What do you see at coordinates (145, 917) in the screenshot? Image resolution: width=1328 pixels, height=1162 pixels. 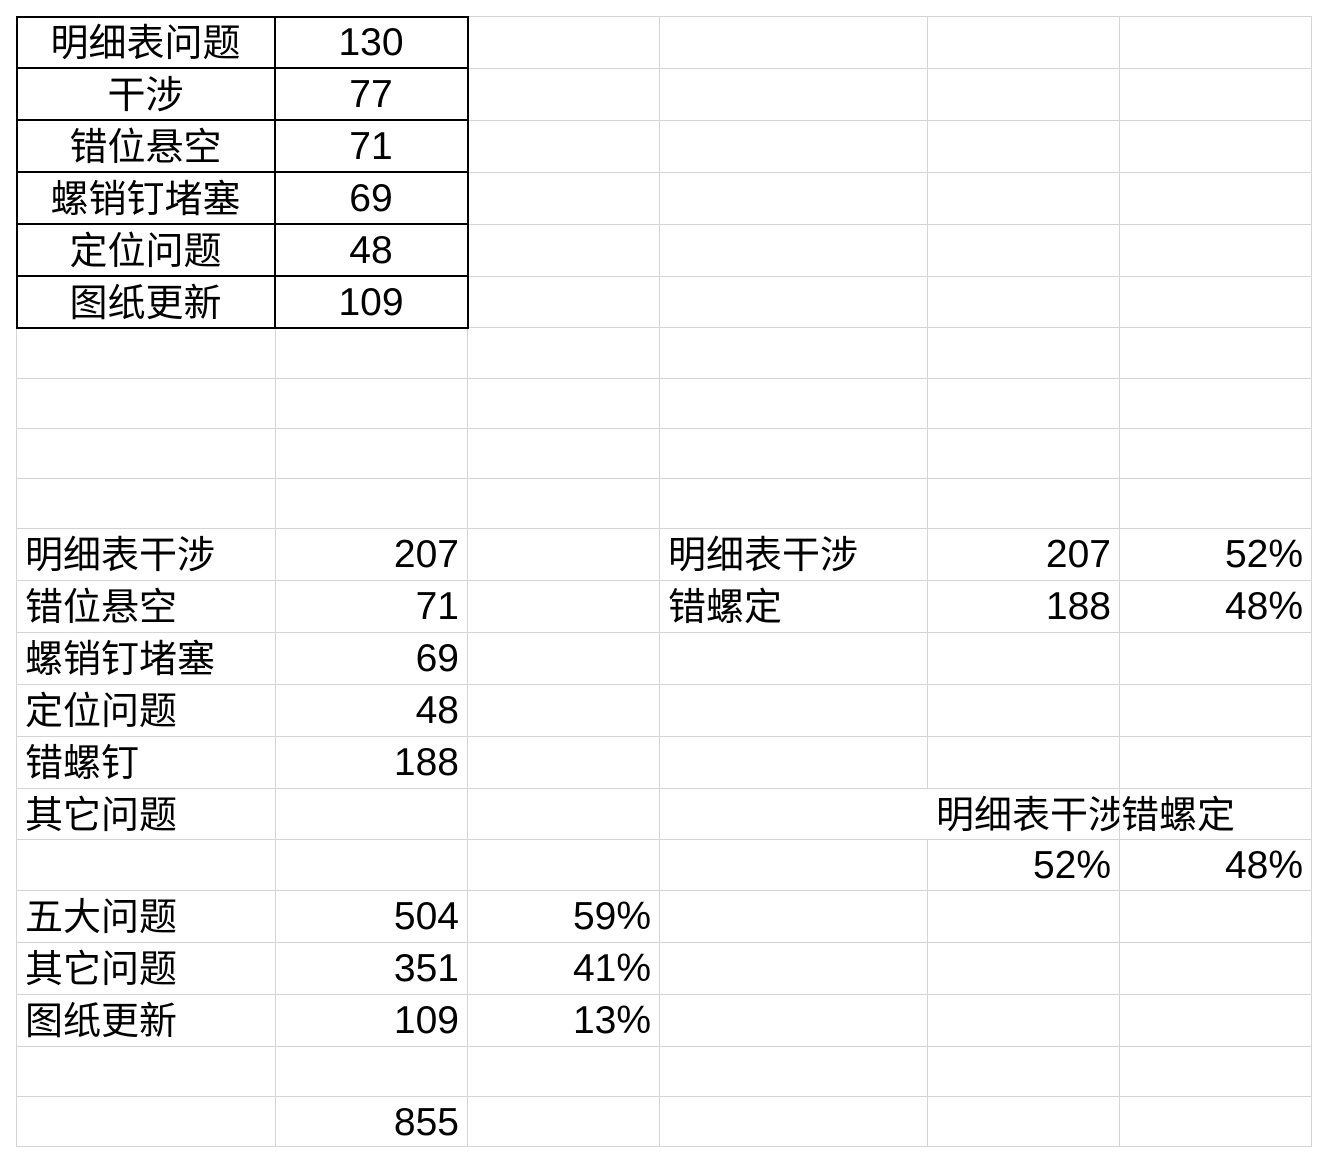 I see `summary-label: 五大问题` at bounding box center [145, 917].